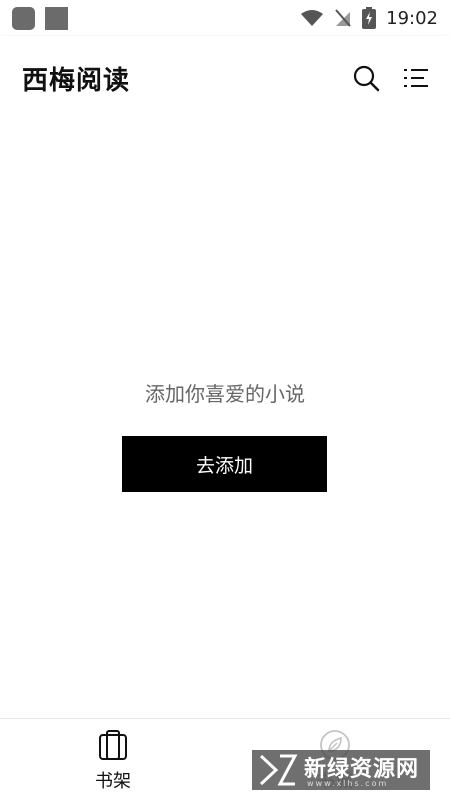  What do you see at coordinates (225, 394) in the screenshot?
I see `empty-state-message: 添加你喜爱的小说` at bounding box center [225, 394].